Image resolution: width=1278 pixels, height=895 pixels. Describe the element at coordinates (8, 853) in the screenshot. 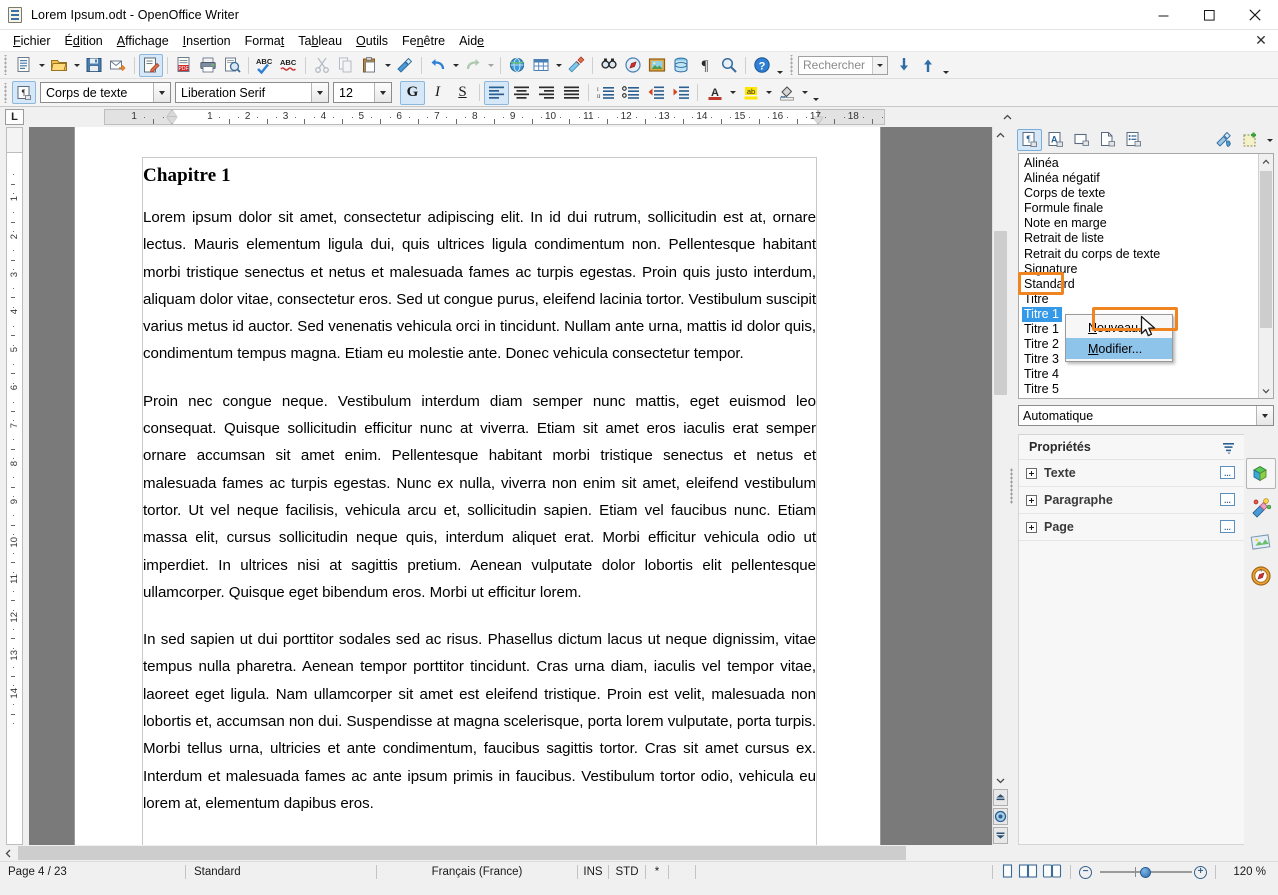

I see `hscroll-left-button` at that location.